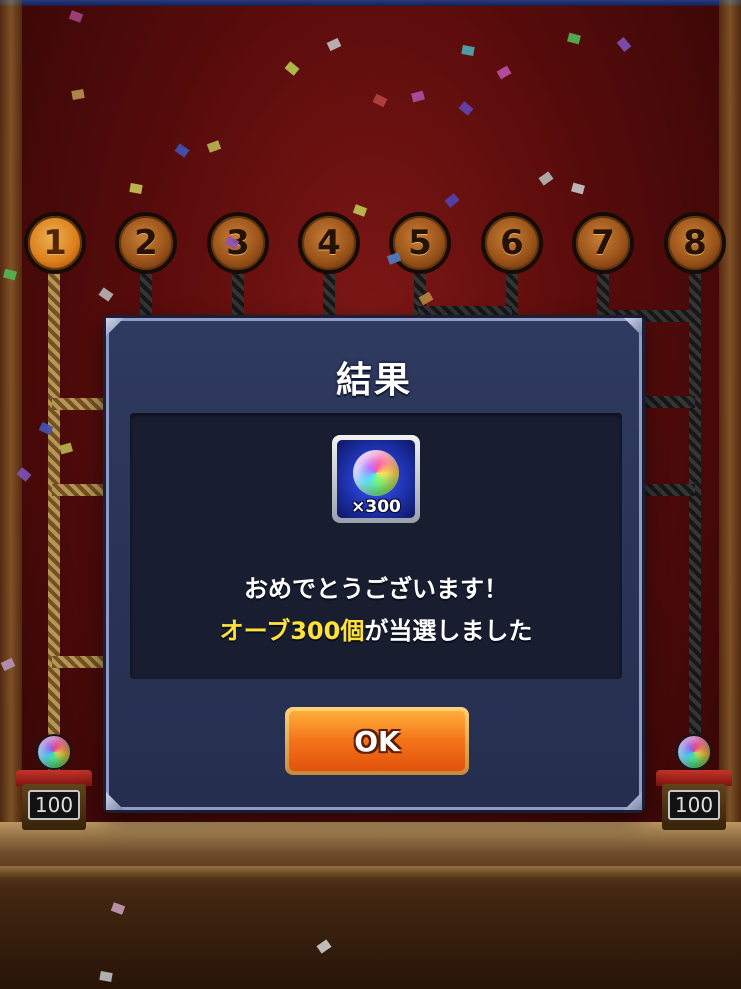  What do you see at coordinates (376, 507) in the screenshot?
I see `prize-count: ×300` at bounding box center [376, 507].